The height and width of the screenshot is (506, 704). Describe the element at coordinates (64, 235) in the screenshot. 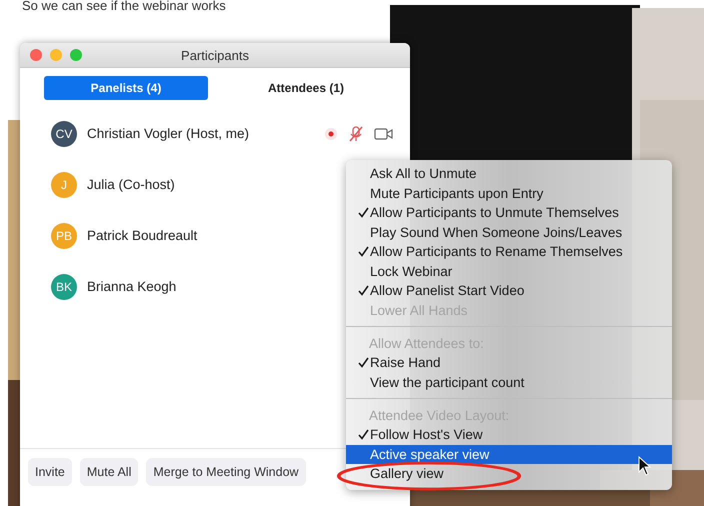

I see `avatar: PB` at that location.